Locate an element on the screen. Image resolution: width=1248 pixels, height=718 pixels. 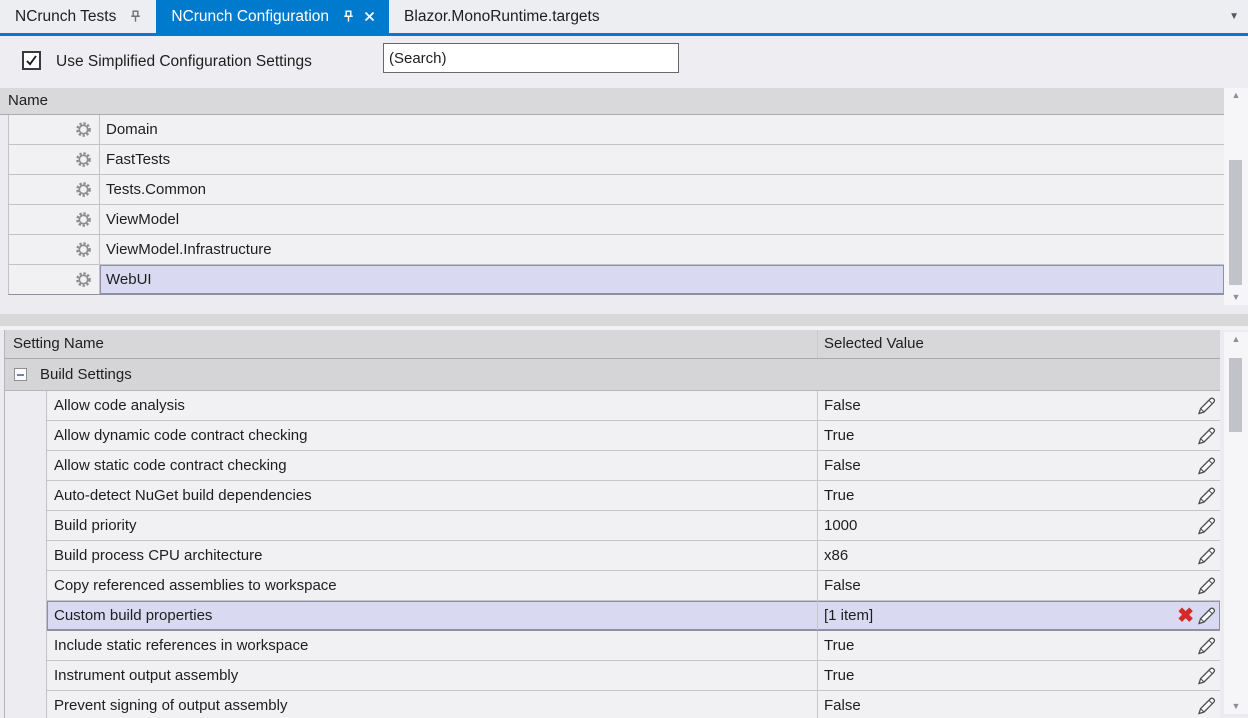
collapse-icon is located at coordinates (20, 374).